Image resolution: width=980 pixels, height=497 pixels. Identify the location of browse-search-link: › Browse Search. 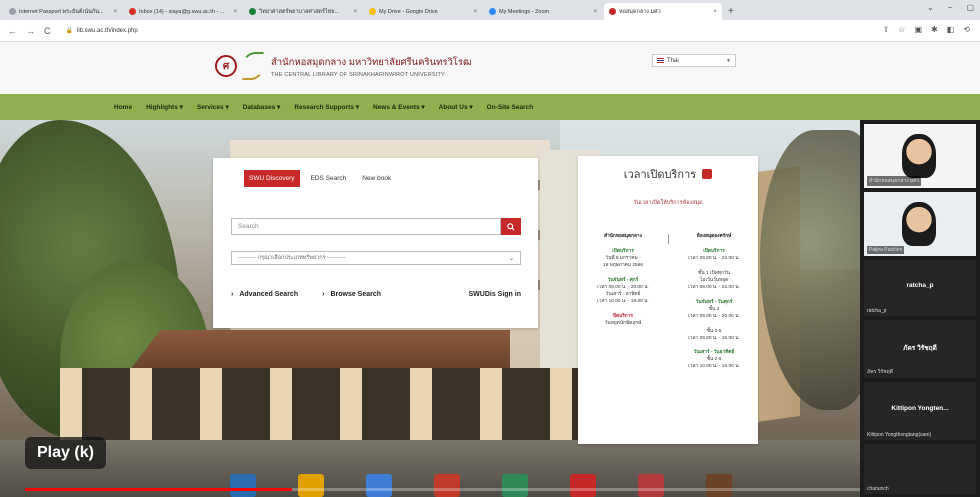
(351, 294).